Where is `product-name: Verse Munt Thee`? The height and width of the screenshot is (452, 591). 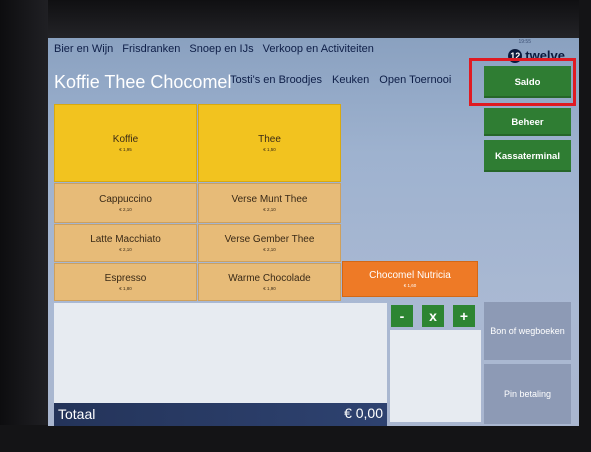
product-name: Verse Munt Thee is located at coordinates (269, 199).